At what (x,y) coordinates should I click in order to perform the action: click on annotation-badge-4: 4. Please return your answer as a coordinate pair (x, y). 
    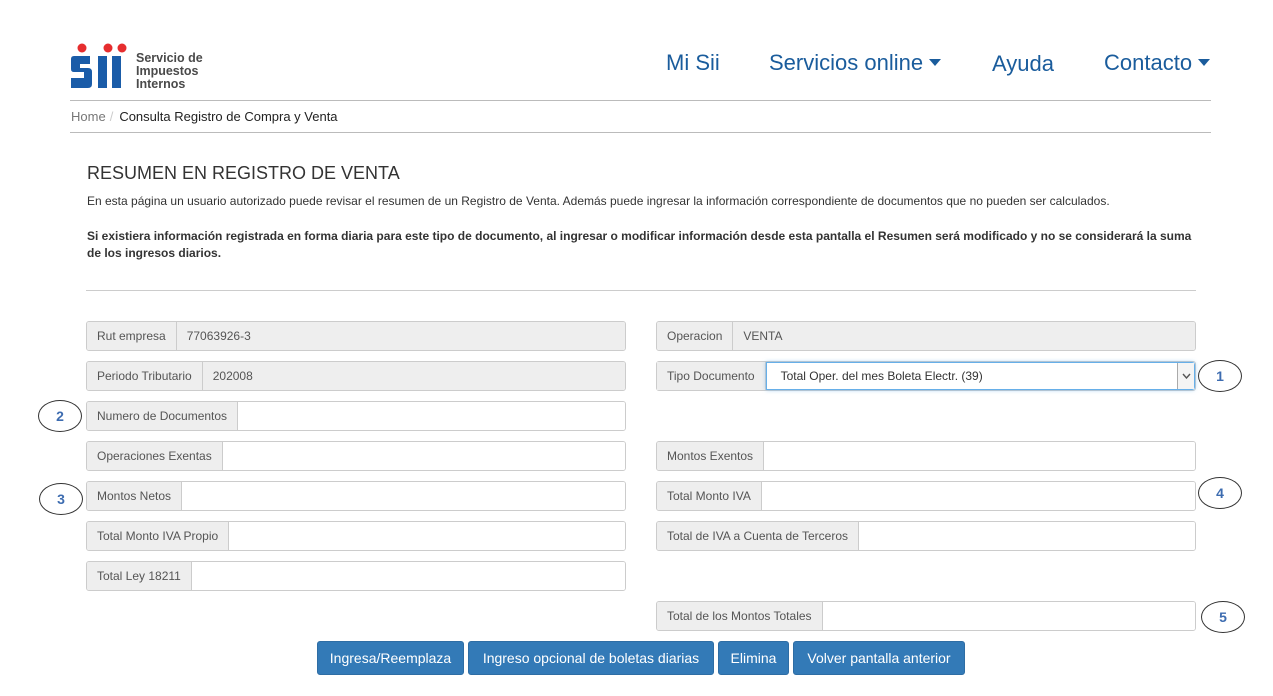
    Looking at the image, I should click on (1220, 493).